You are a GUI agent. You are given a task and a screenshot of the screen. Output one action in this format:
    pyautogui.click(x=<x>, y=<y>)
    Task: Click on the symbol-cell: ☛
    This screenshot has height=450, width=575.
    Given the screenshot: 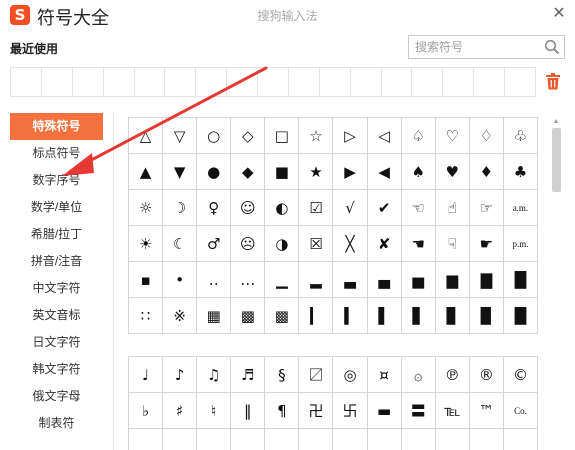 What is the action you would take?
    pyautogui.click(x=486, y=244)
    